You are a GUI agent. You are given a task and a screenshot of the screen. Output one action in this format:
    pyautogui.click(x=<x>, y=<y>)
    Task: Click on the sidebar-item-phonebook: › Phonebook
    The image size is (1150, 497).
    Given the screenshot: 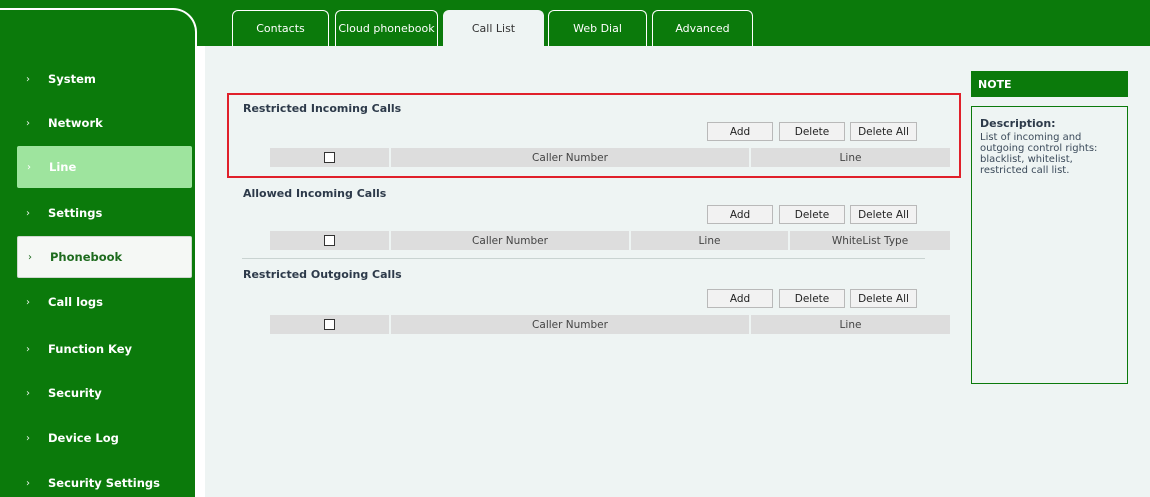 What is the action you would take?
    pyautogui.click(x=104, y=257)
    